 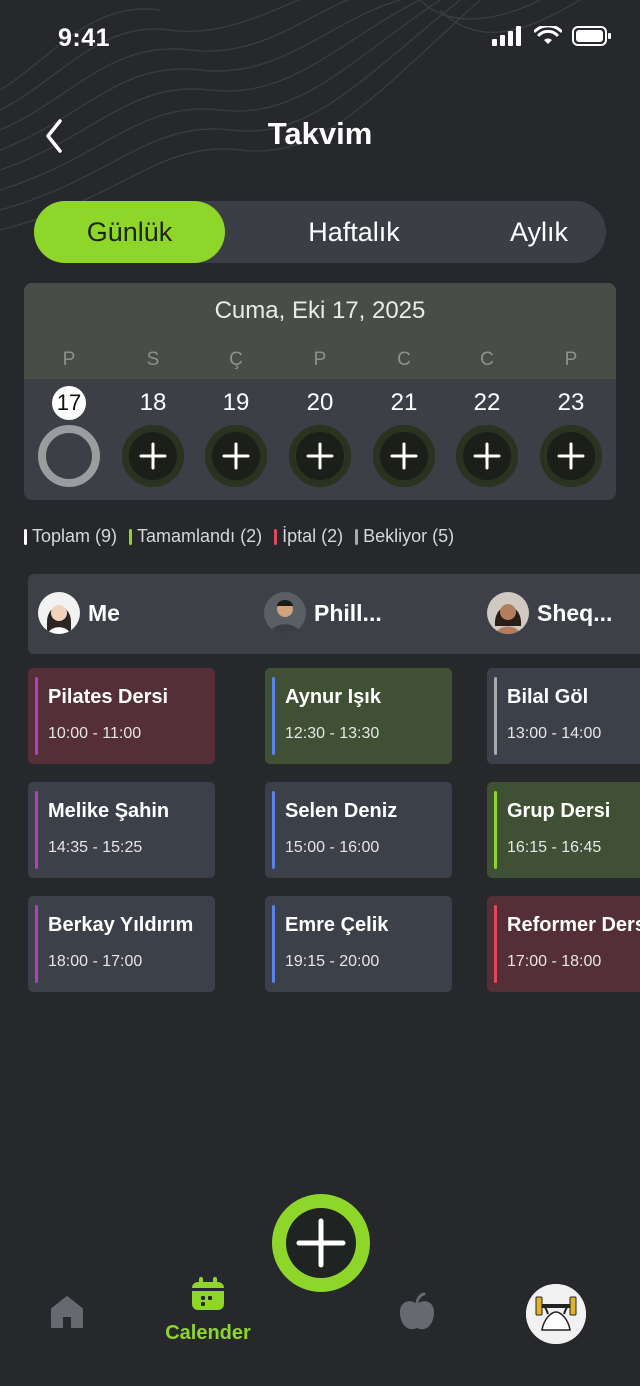 I want to click on session-name: Berkay Yıldırım, so click(x=121, y=925).